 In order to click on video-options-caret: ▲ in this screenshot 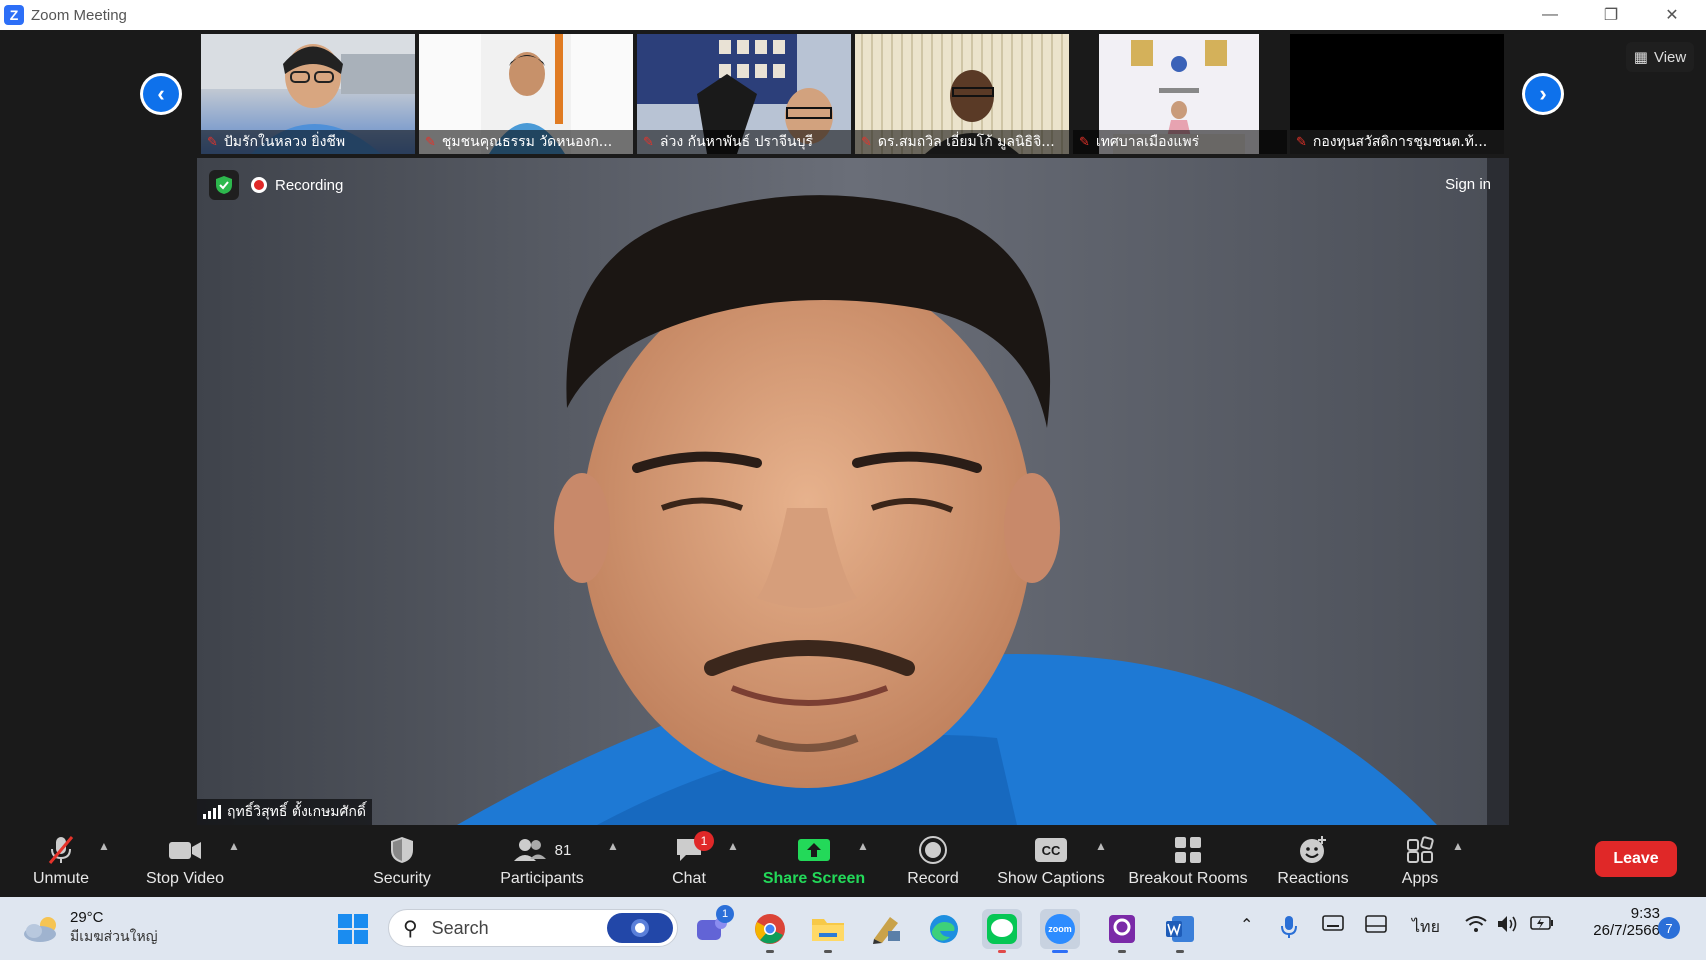, I will do `click(234, 846)`.